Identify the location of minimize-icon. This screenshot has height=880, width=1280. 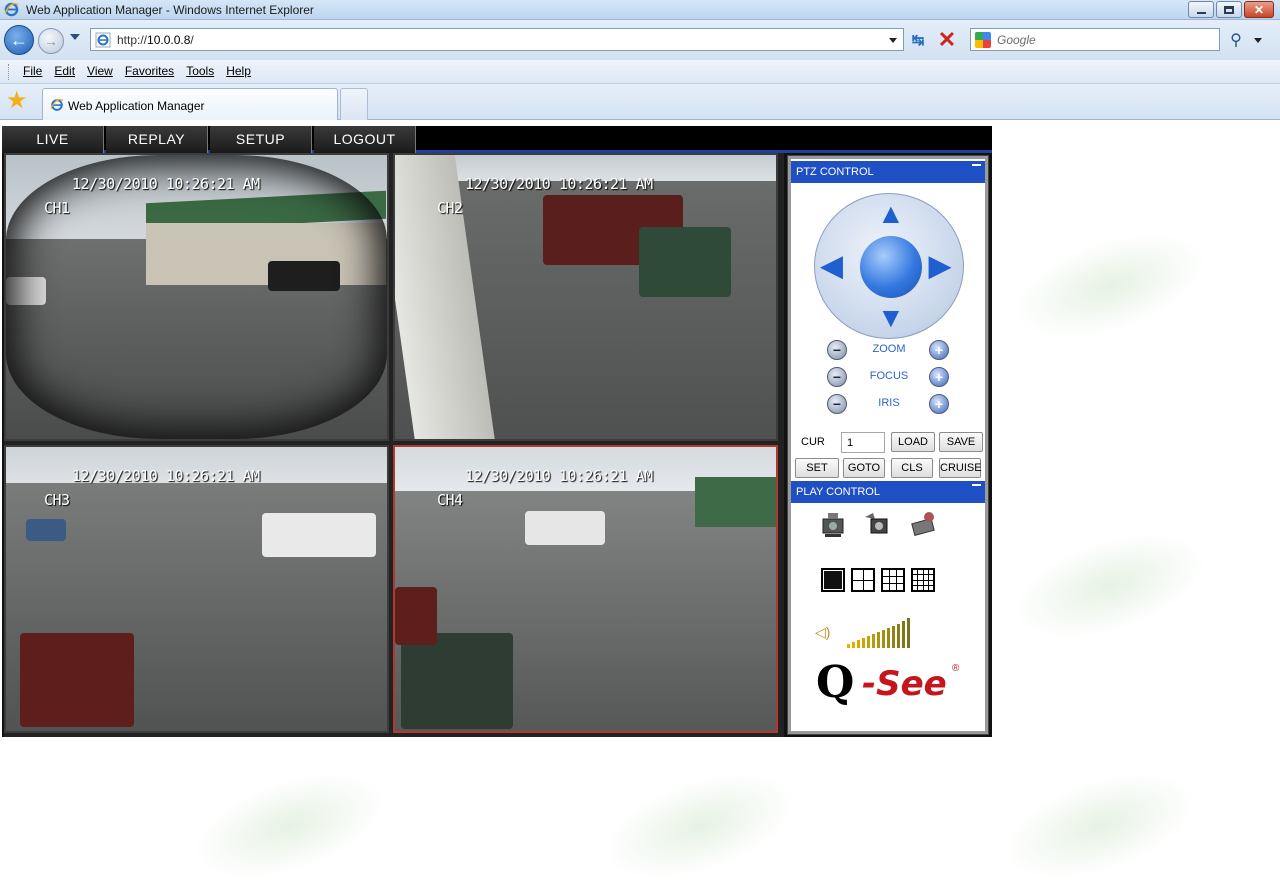
(1201, 12).